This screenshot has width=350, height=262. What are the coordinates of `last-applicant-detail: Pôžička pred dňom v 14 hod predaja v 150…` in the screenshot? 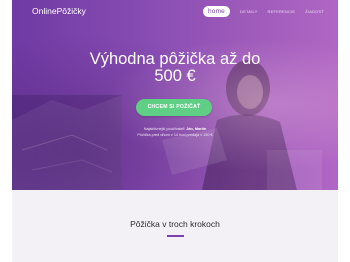 It's located at (175, 135).